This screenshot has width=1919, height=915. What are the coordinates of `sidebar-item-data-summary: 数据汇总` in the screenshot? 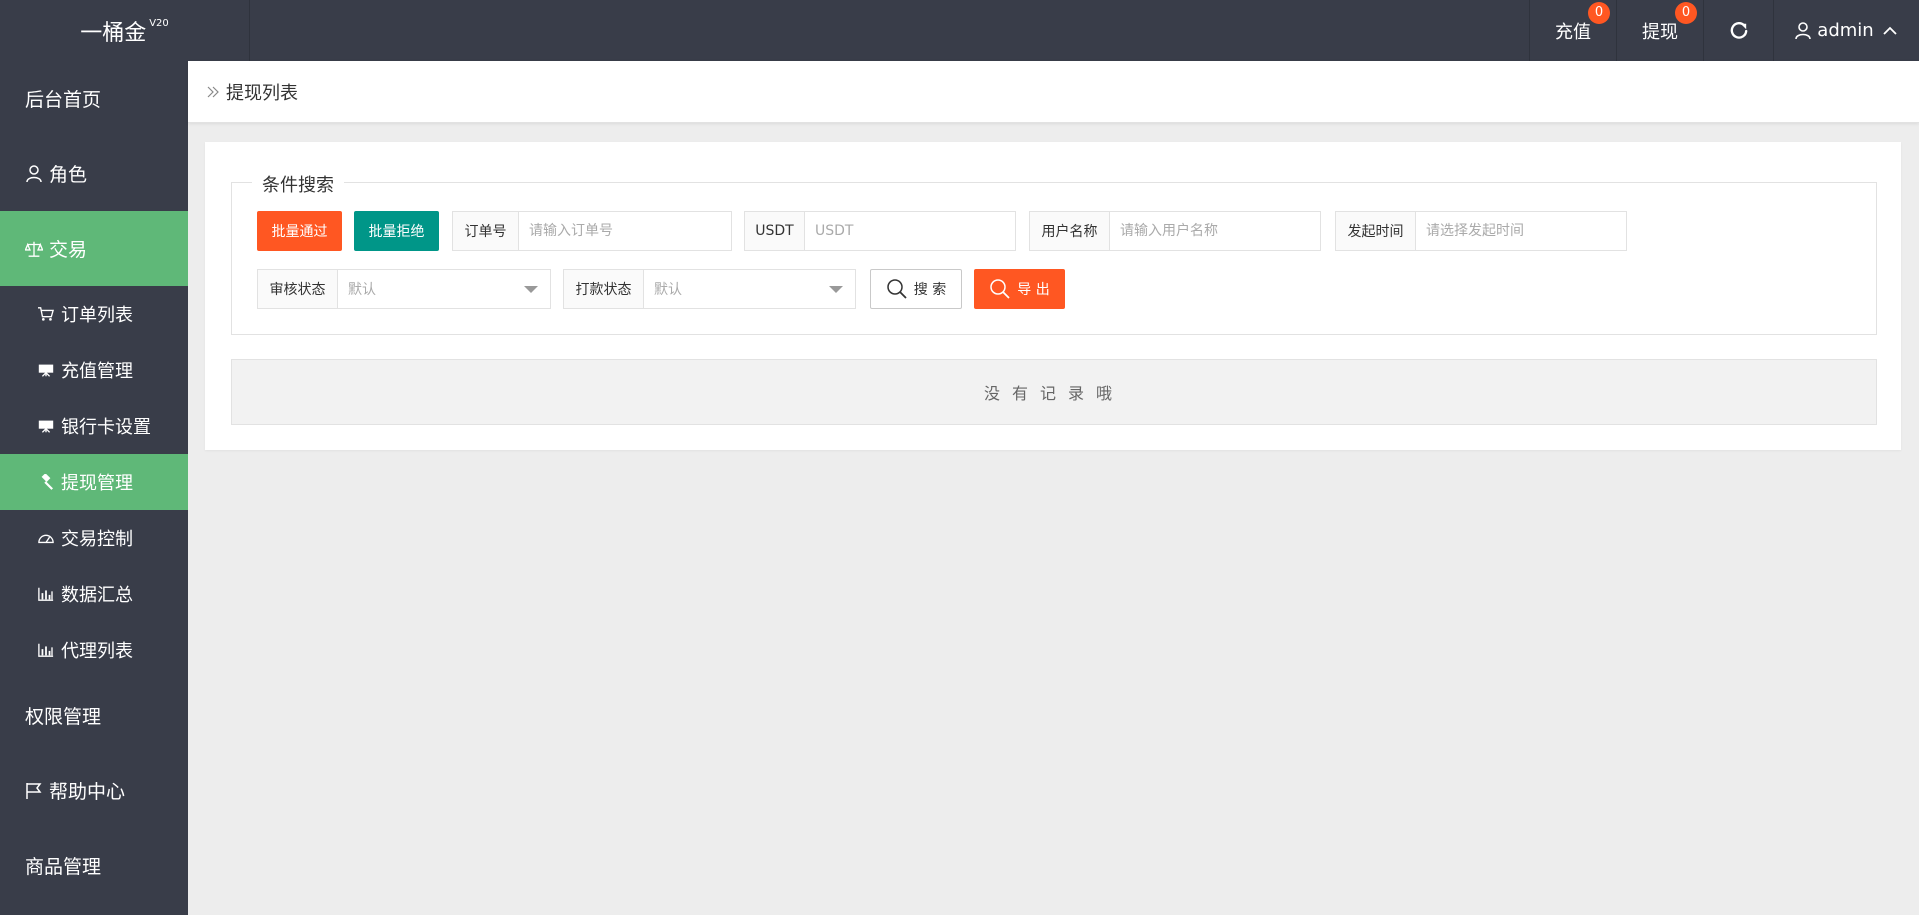 It's located at (94, 594).